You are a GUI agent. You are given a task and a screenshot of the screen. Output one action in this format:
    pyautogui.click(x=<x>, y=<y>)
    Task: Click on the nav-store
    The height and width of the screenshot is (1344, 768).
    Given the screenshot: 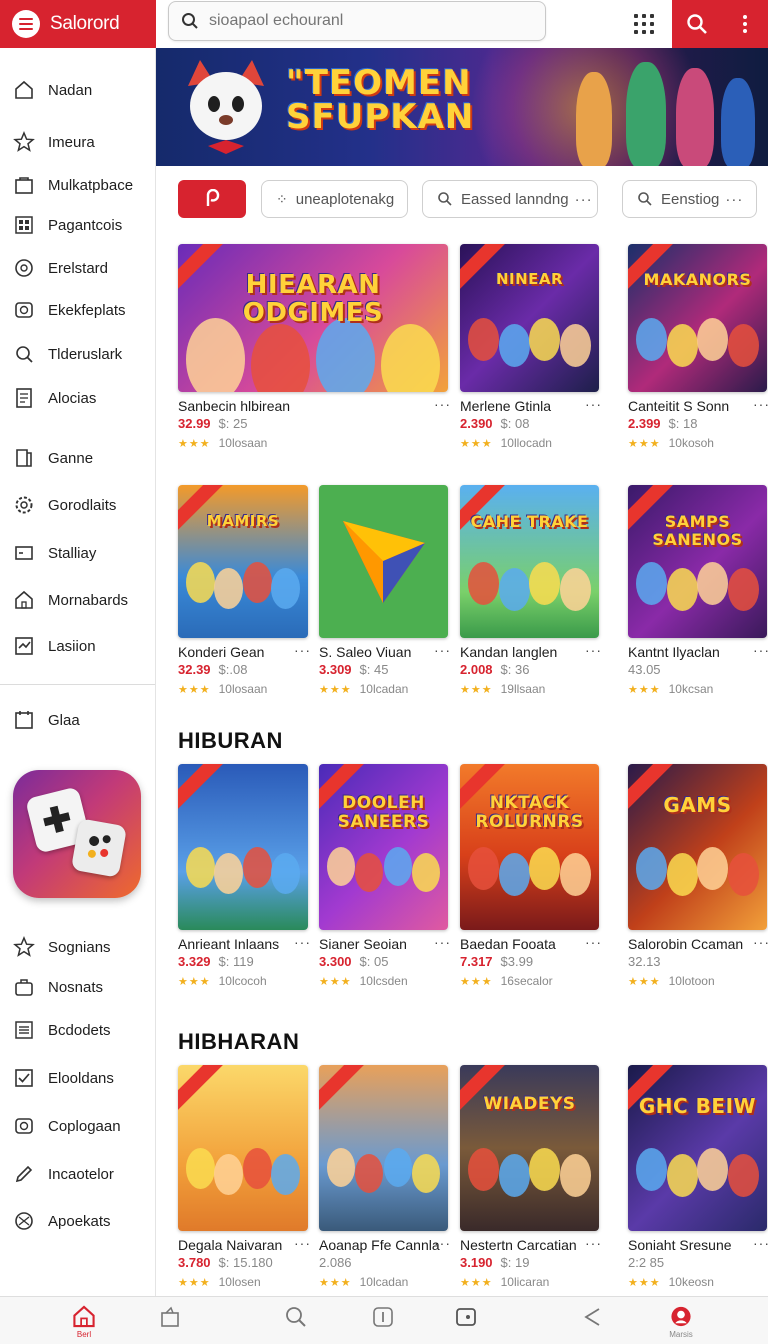 What is the action you would take?
    pyautogui.click(x=170, y=1322)
    